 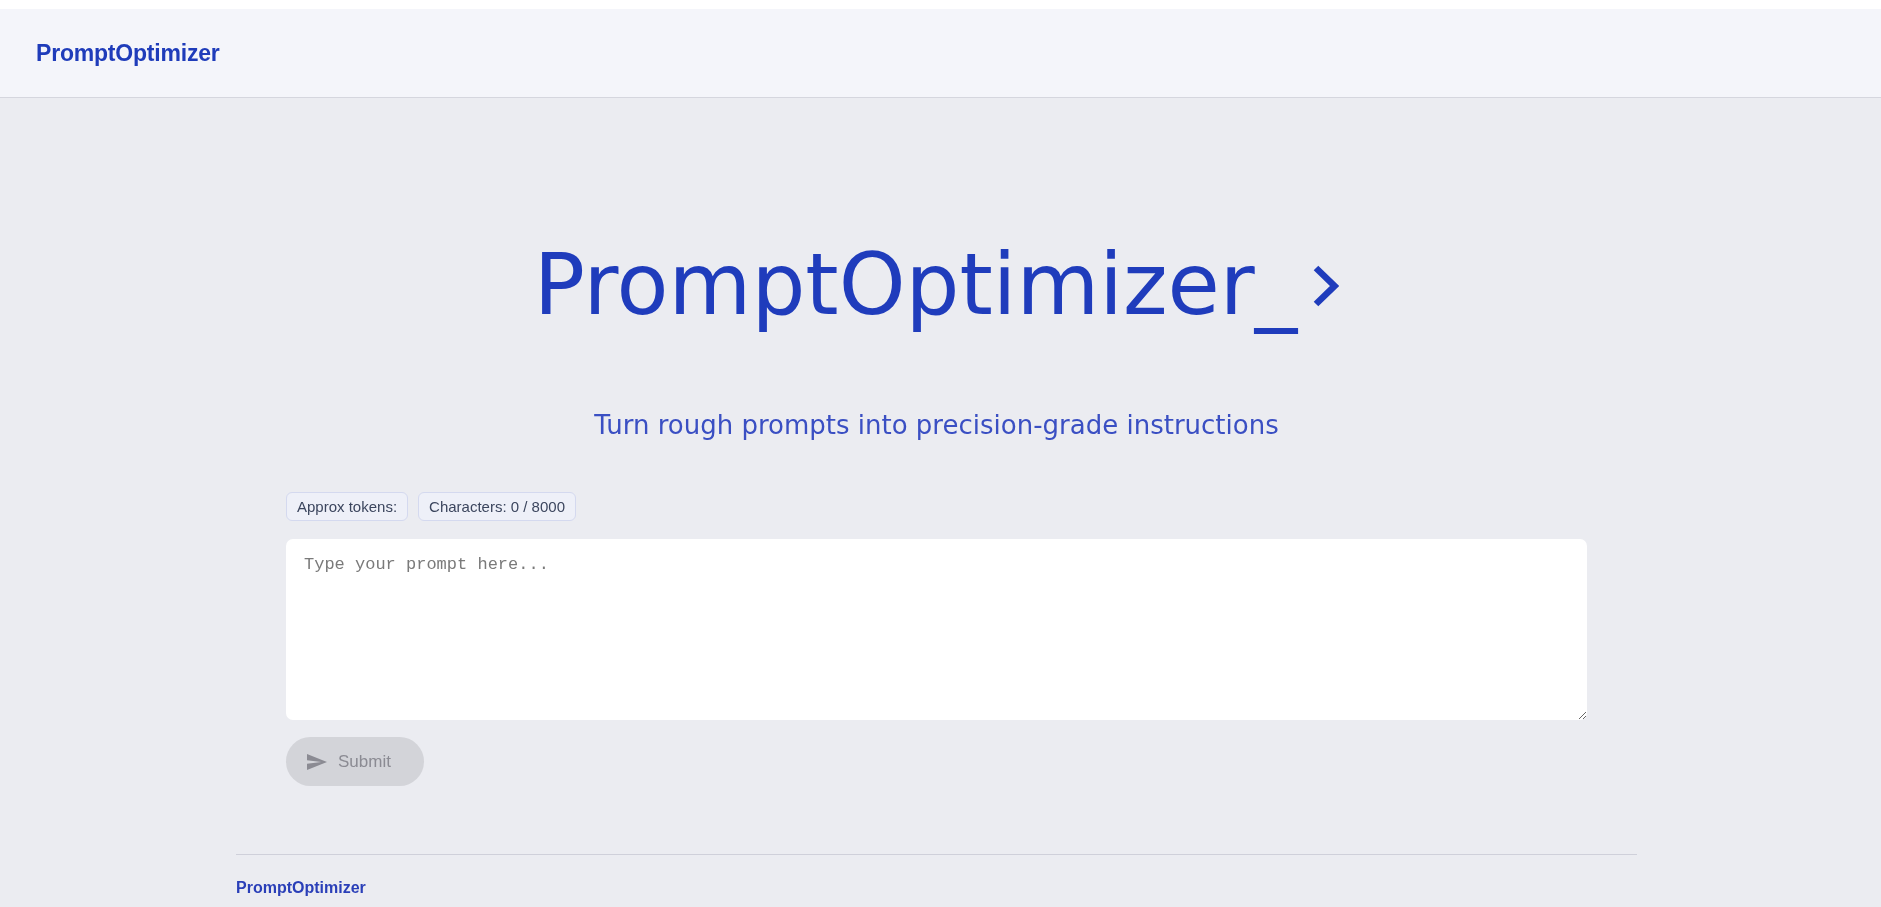 What do you see at coordinates (915, 284) in the screenshot?
I see `hero-title: PromptOptimizer_` at bounding box center [915, 284].